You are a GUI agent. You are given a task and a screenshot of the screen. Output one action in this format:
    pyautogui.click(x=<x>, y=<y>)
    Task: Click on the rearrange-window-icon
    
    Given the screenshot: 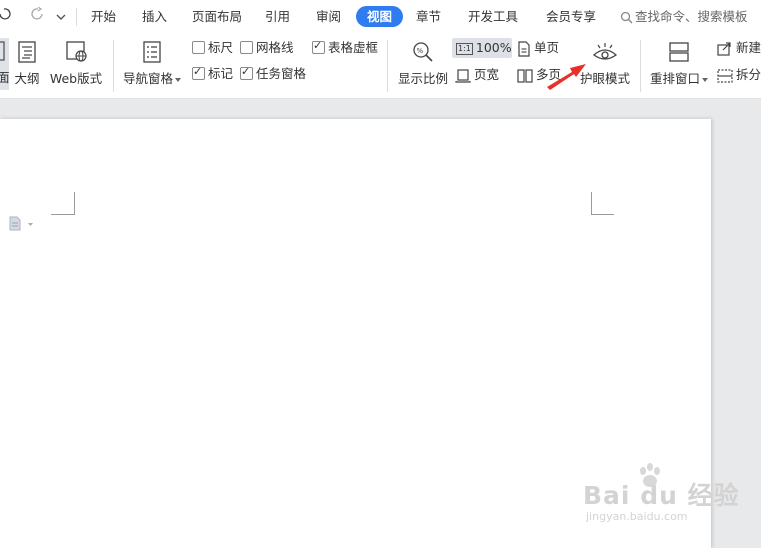 What is the action you would take?
    pyautogui.click(x=679, y=52)
    